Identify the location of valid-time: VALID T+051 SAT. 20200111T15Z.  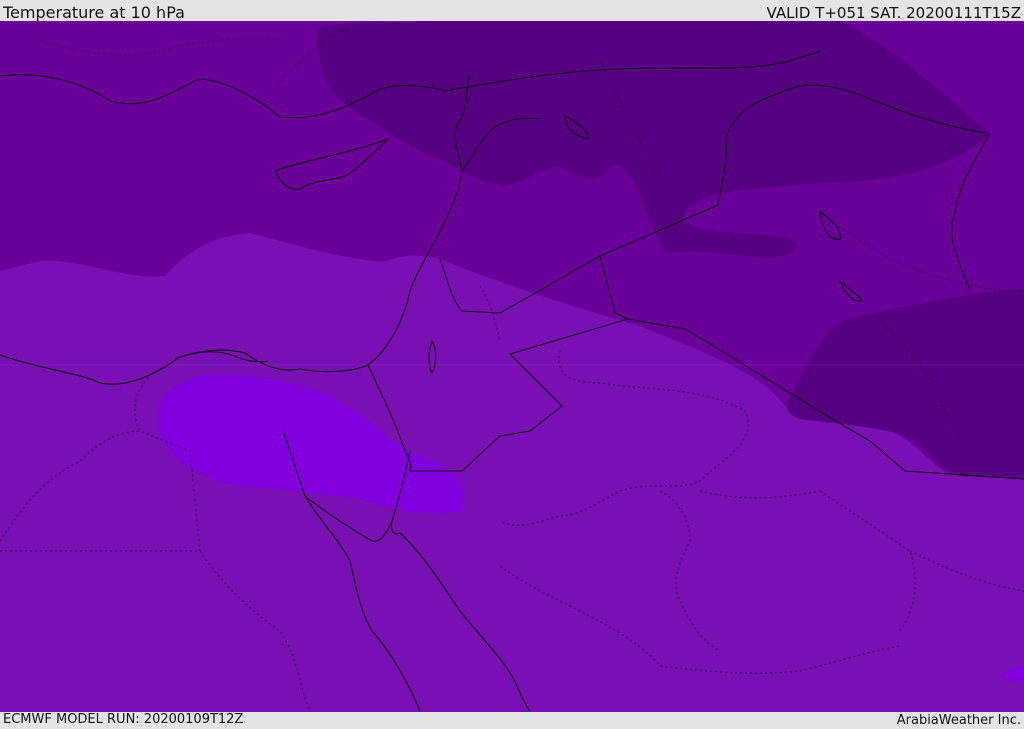
(893, 13).